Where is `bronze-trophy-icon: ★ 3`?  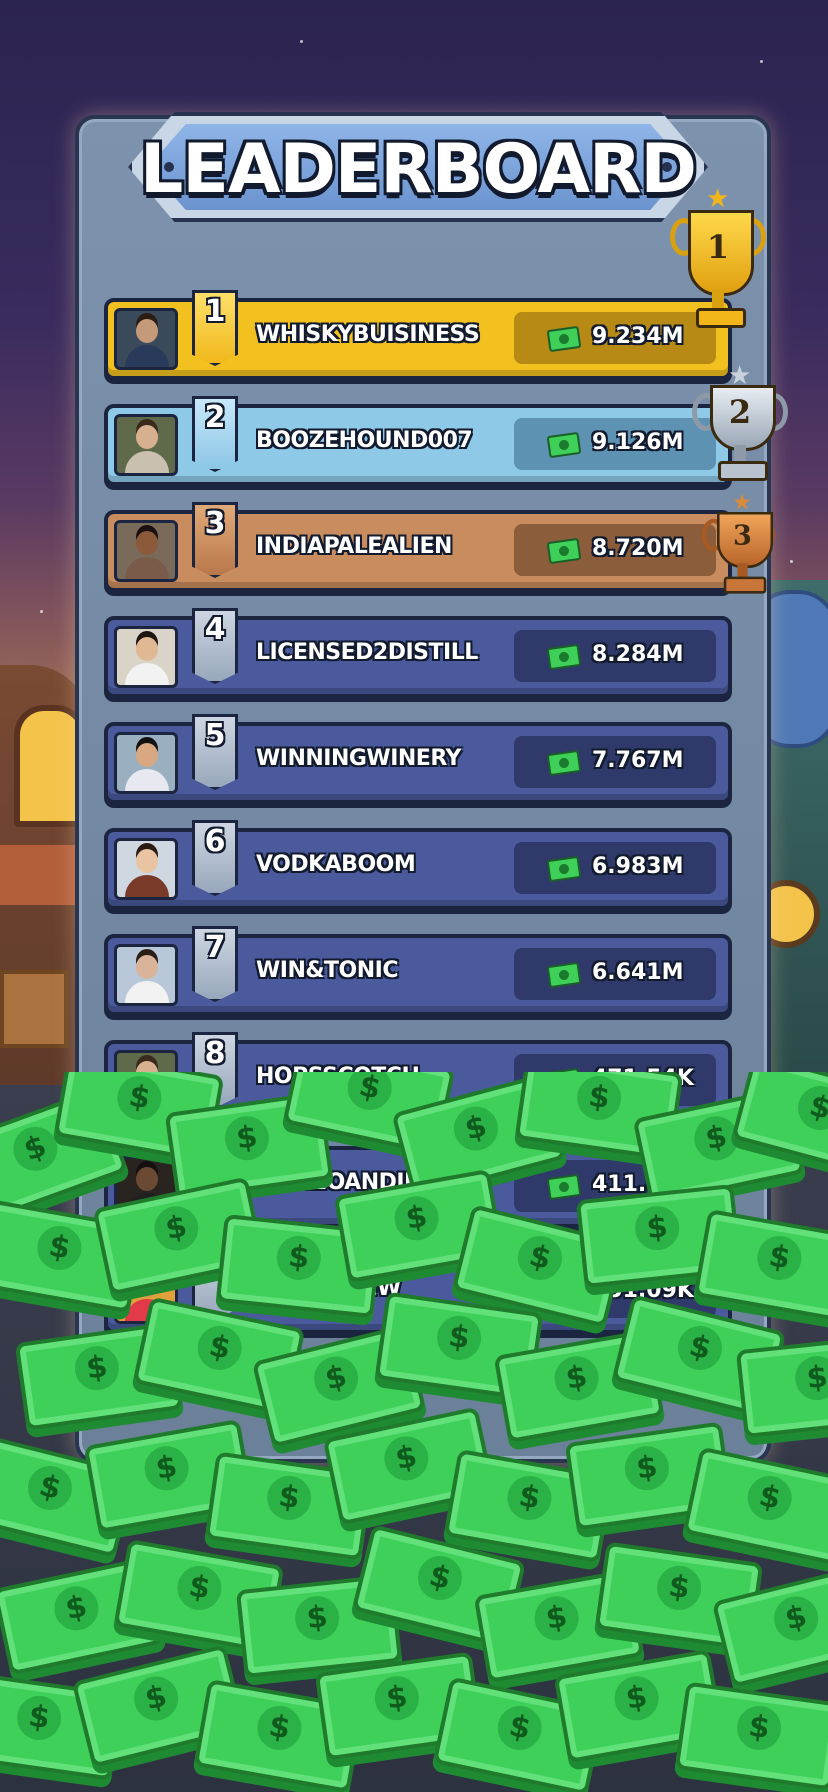 bronze-trophy-icon: ★ 3 is located at coordinates (738, 542).